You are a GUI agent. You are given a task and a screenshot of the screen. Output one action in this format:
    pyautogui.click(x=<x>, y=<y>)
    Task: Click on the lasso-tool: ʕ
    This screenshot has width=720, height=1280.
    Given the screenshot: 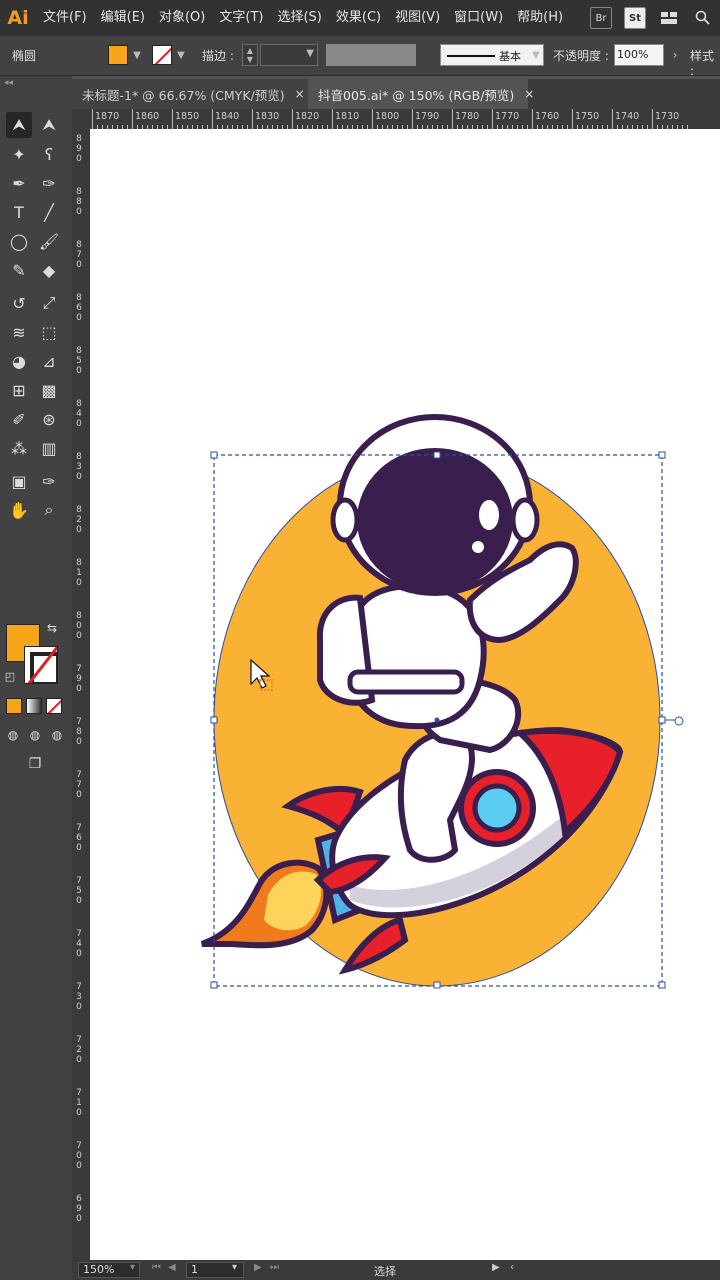 What is the action you would take?
    pyautogui.click(x=49, y=154)
    